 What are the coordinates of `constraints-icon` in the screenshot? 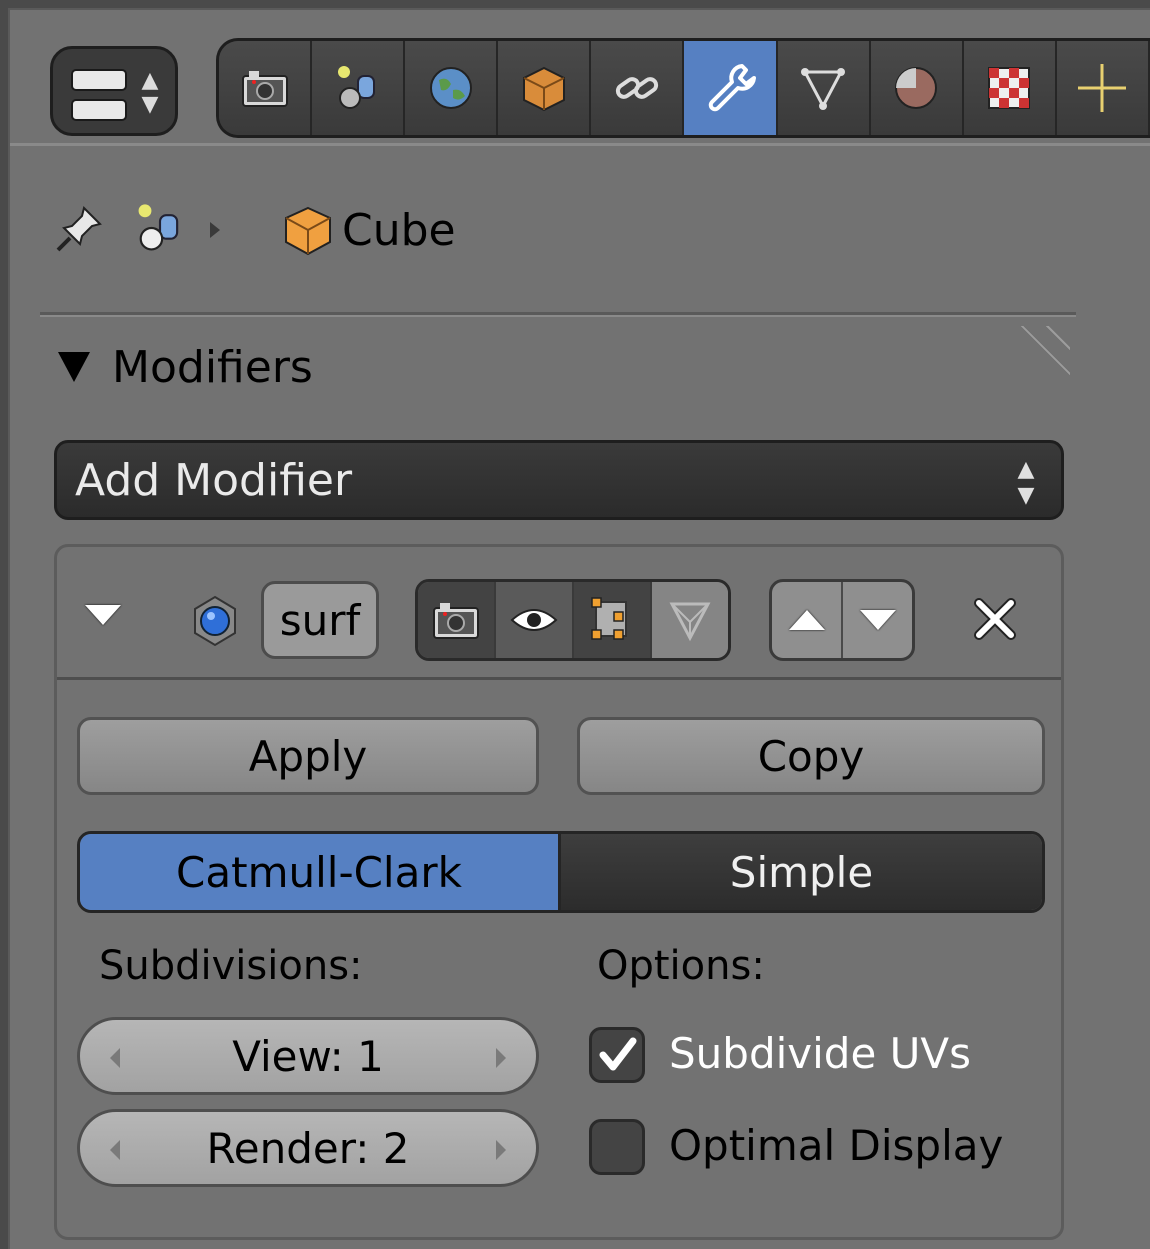 It's located at (637, 88).